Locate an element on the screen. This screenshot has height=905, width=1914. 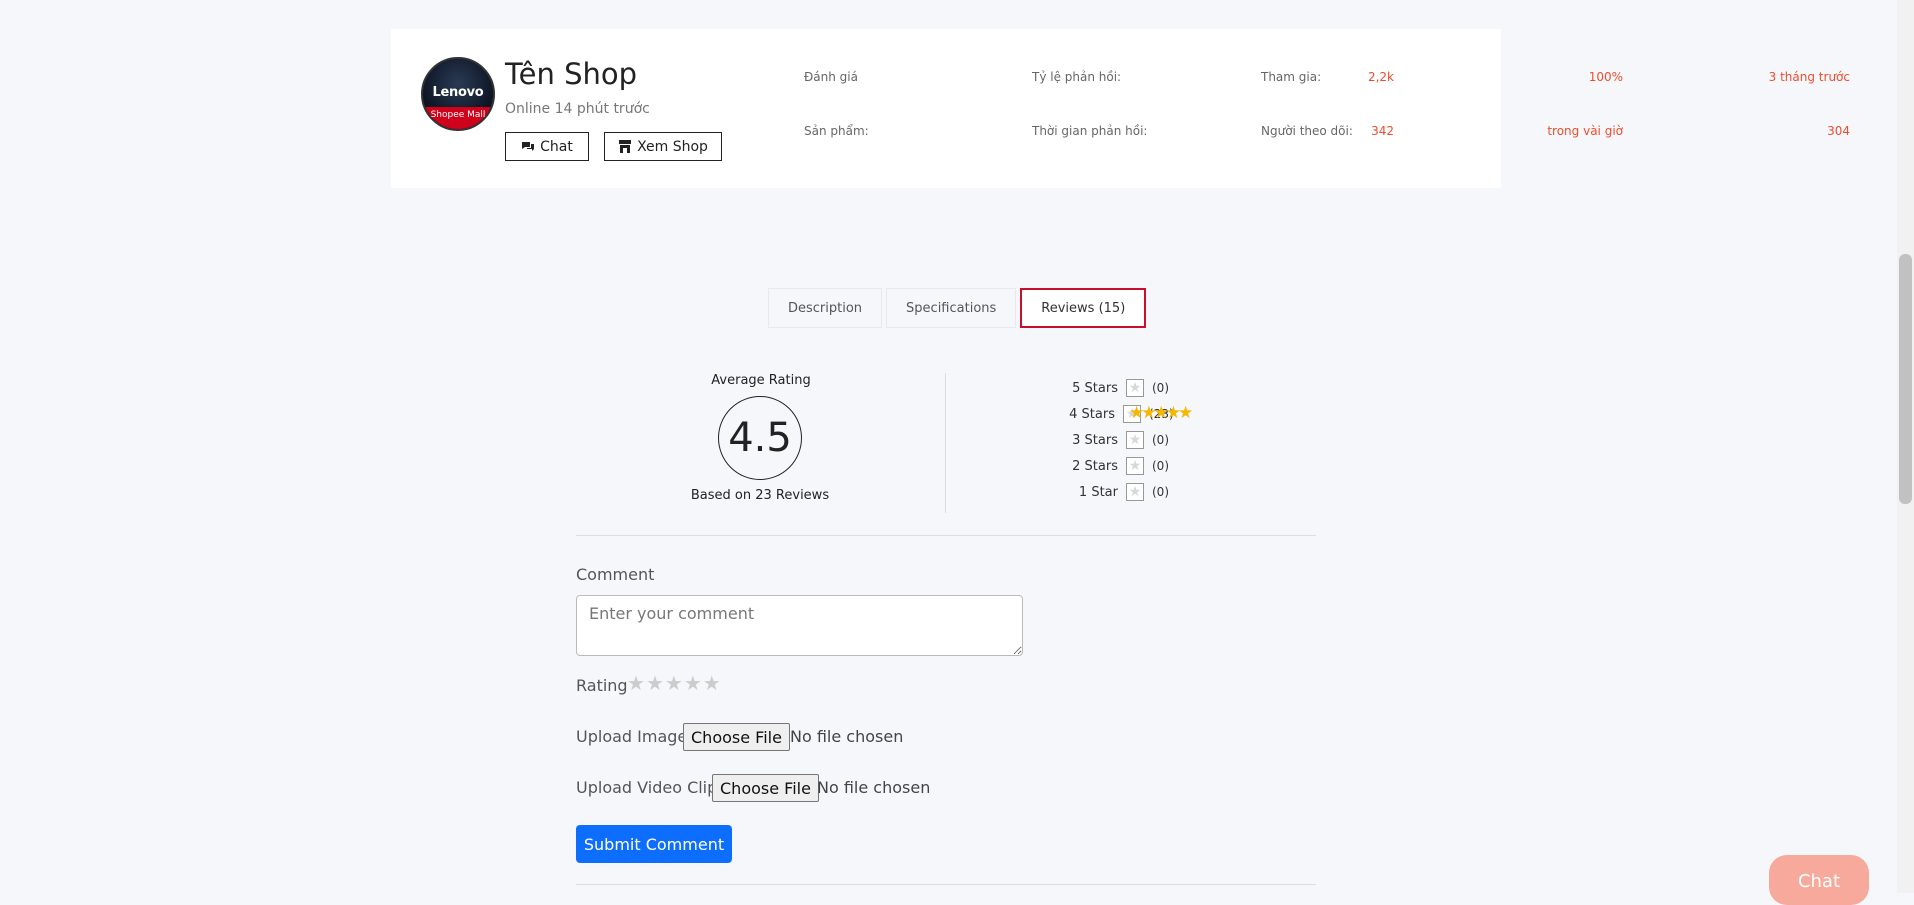
tab-description: Description is located at coordinates (825, 308).